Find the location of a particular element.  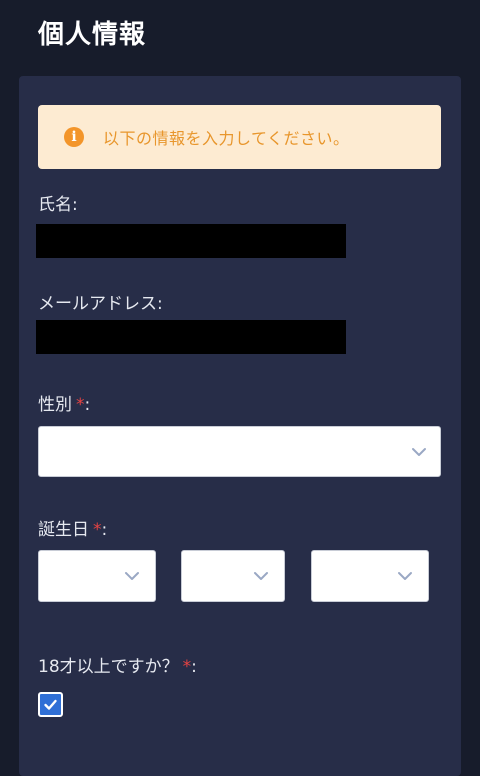

info-icon: i is located at coordinates (74, 137).